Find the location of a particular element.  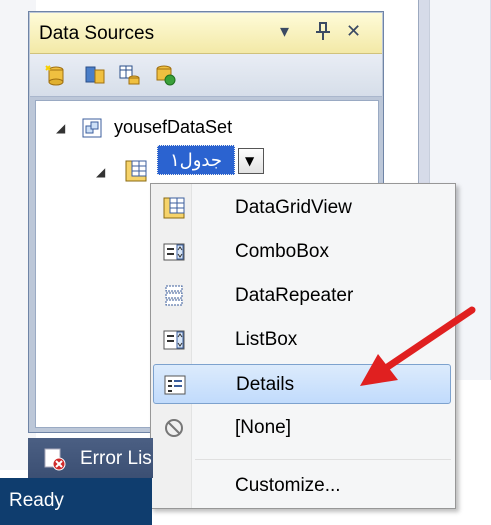

panel-toolbar is located at coordinates (206, 75).